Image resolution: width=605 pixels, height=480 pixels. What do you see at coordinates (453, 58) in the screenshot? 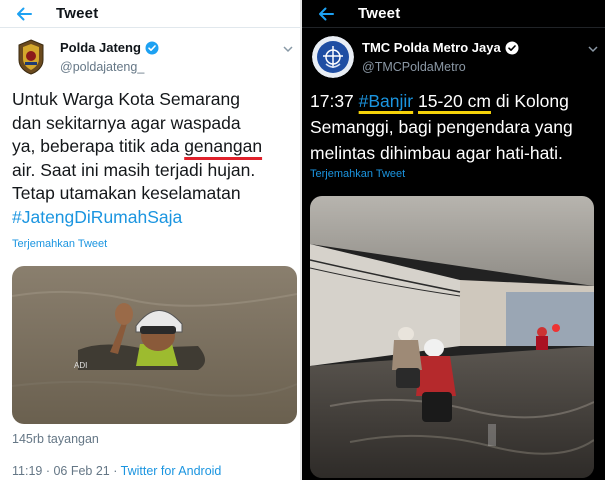
I see `tweet-author-header: TMC Polda Metro Jaya @TMCPoldaMetro` at bounding box center [453, 58].